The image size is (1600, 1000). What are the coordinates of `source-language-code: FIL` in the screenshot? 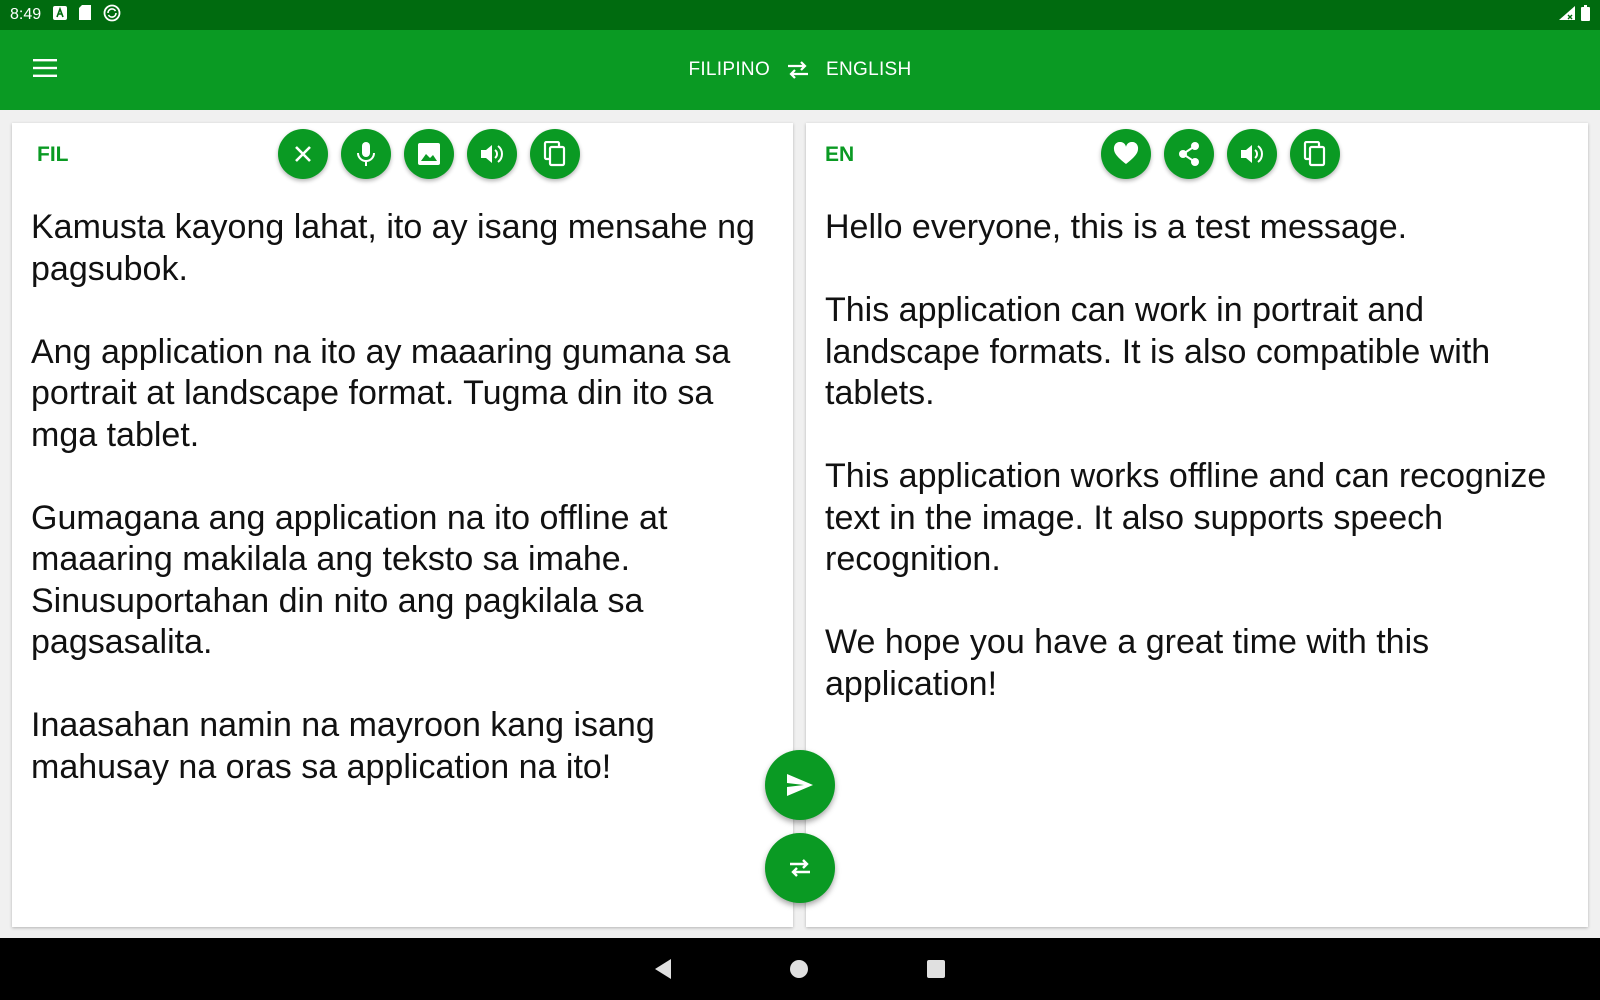 It's located at (53, 154).